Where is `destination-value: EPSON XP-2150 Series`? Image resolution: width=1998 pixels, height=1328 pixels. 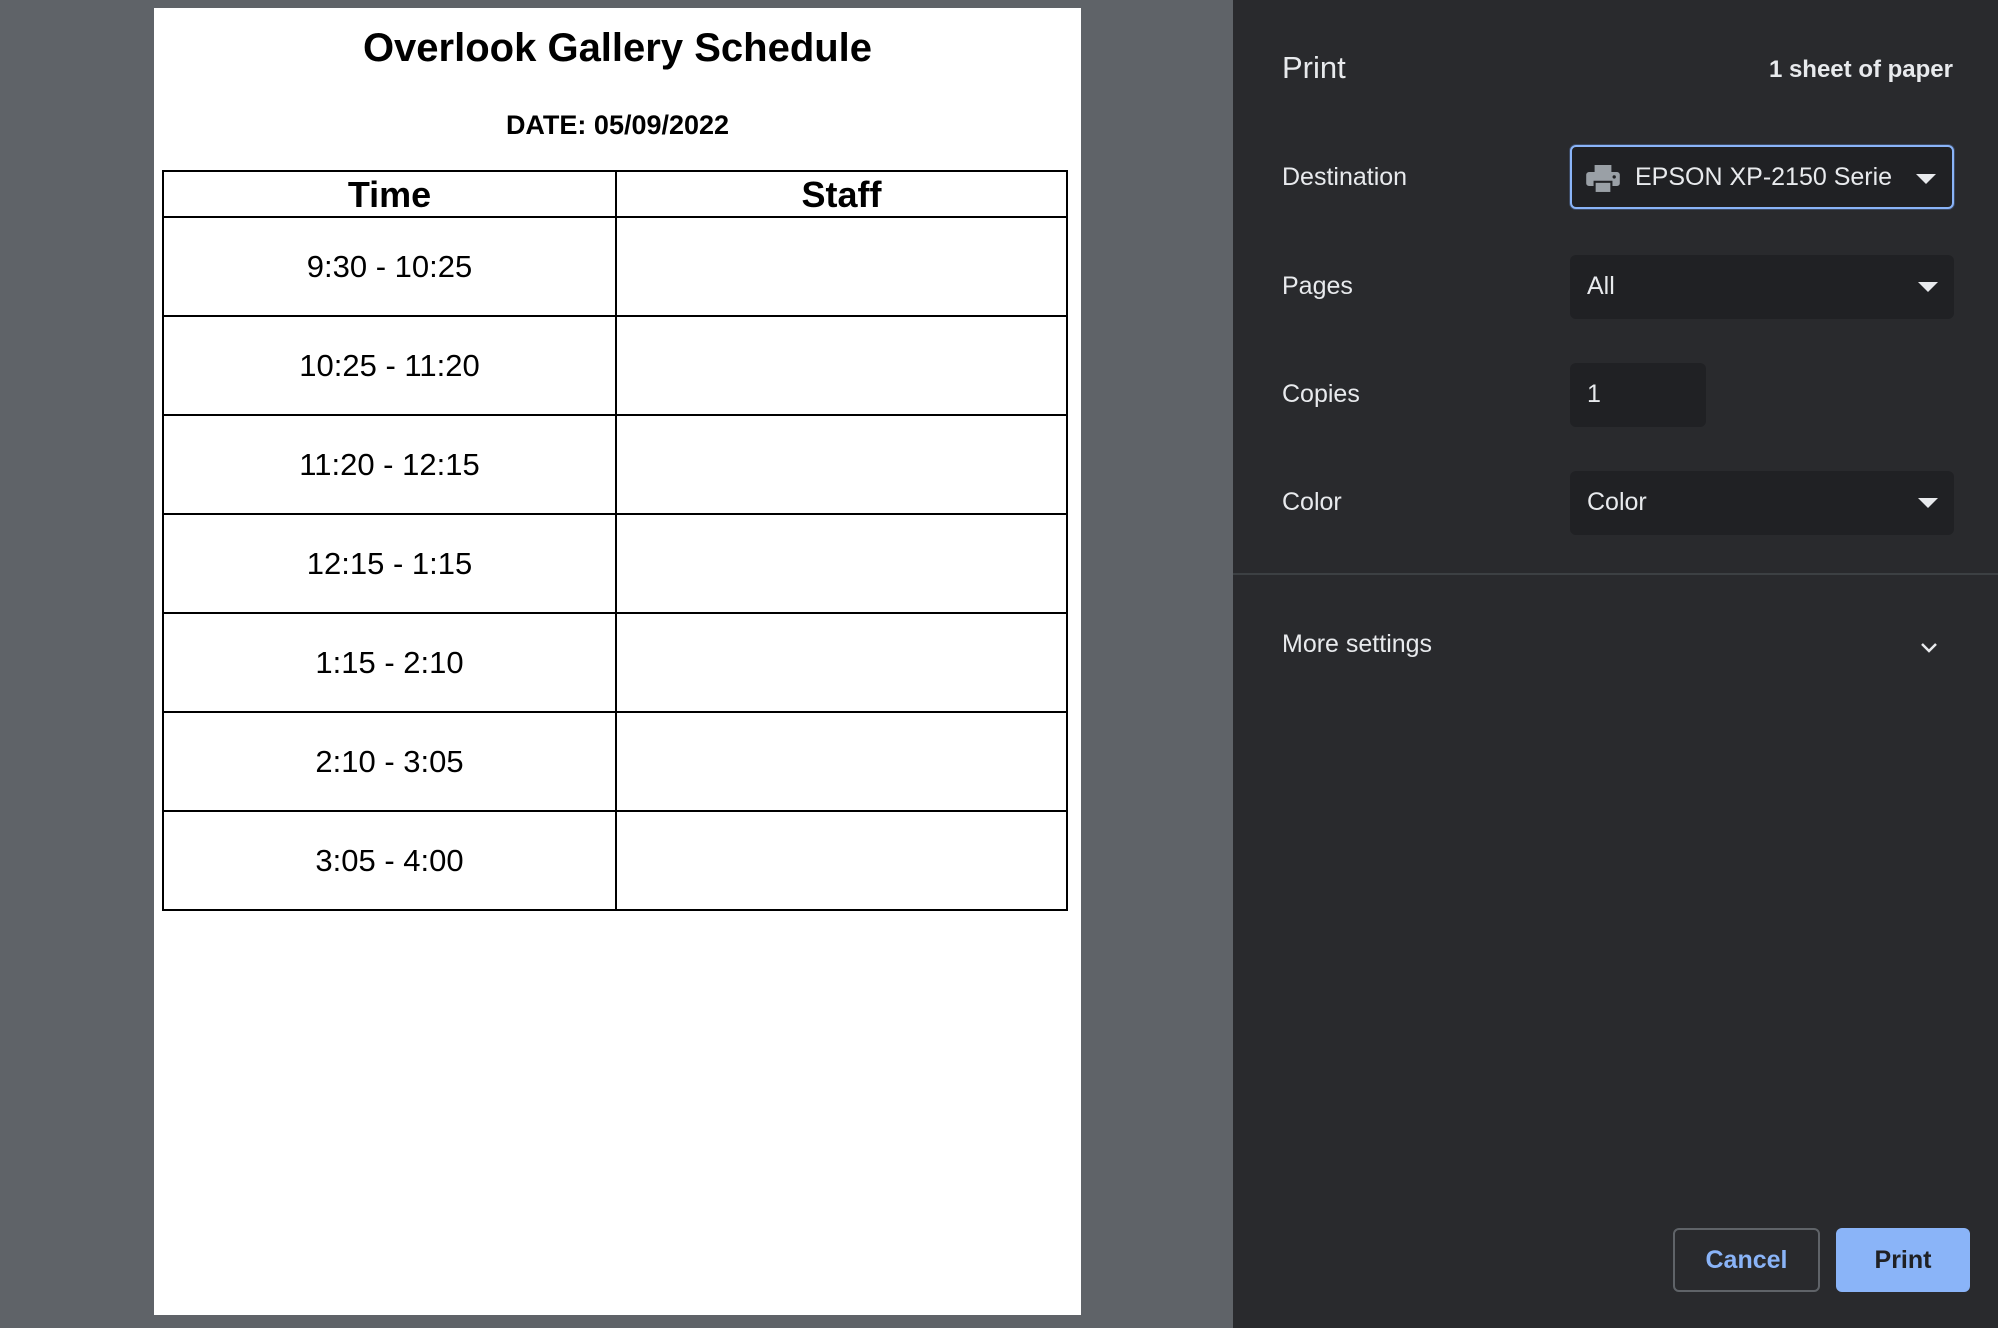
destination-value: EPSON XP-2150 Series is located at coordinates (1763, 177).